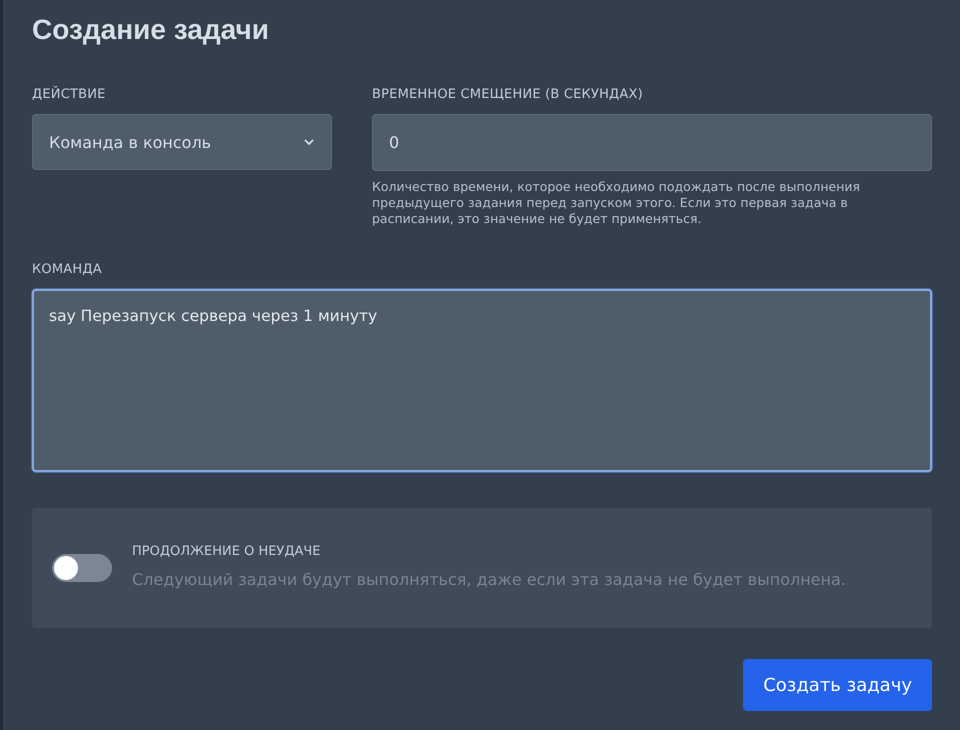 The image size is (960, 730). What do you see at coordinates (69, 95) in the screenshot?
I see `field-label: ДЕЙСТВИЕ` at bounding box center [69, 95].